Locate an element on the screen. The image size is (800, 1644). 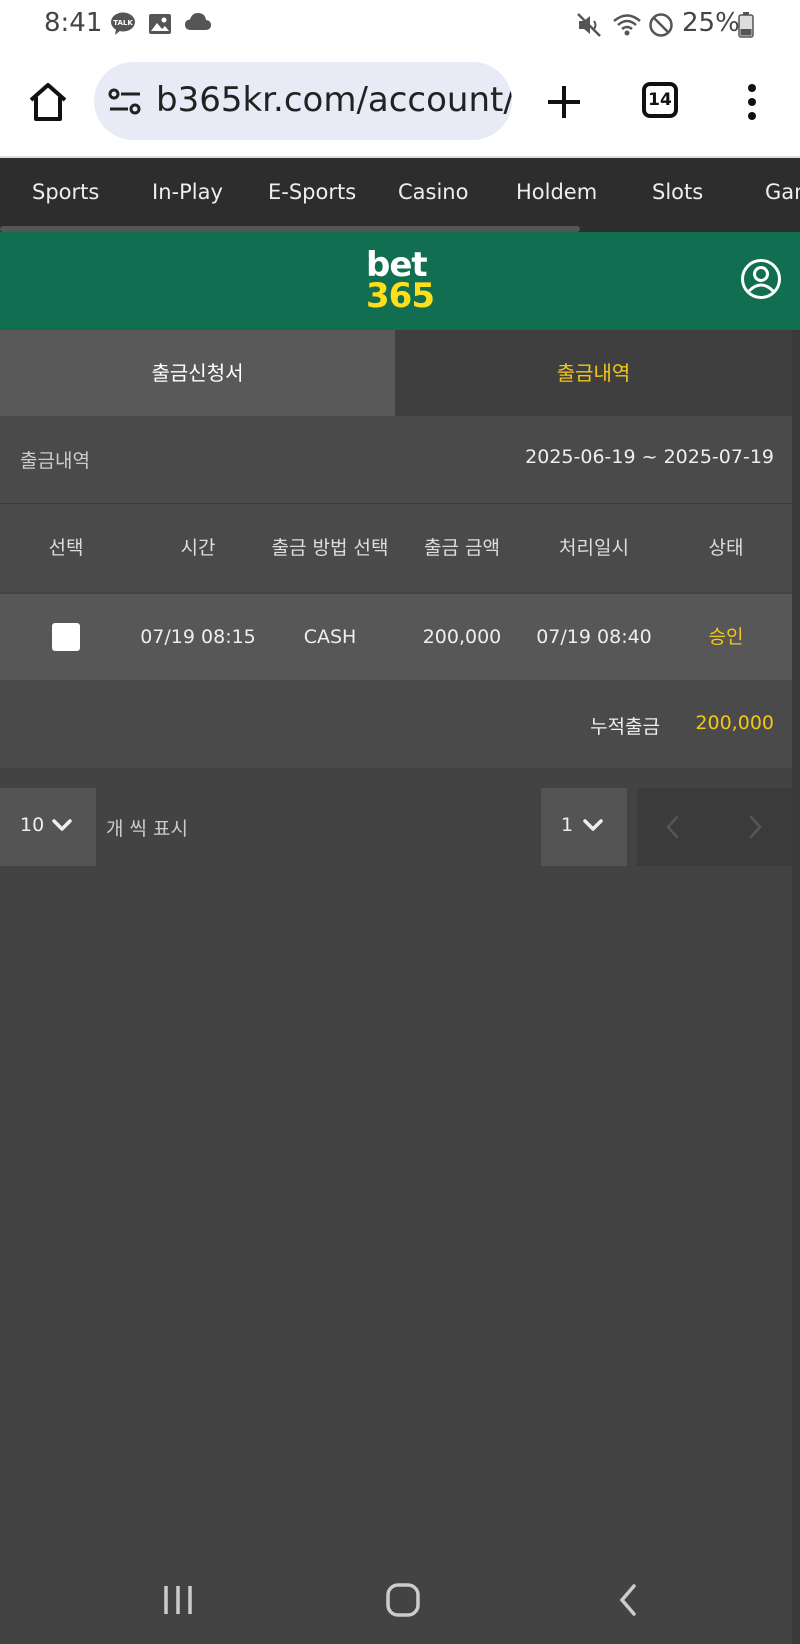
url-text: b365kr.com/account/w is located at coordinates (334, 100).